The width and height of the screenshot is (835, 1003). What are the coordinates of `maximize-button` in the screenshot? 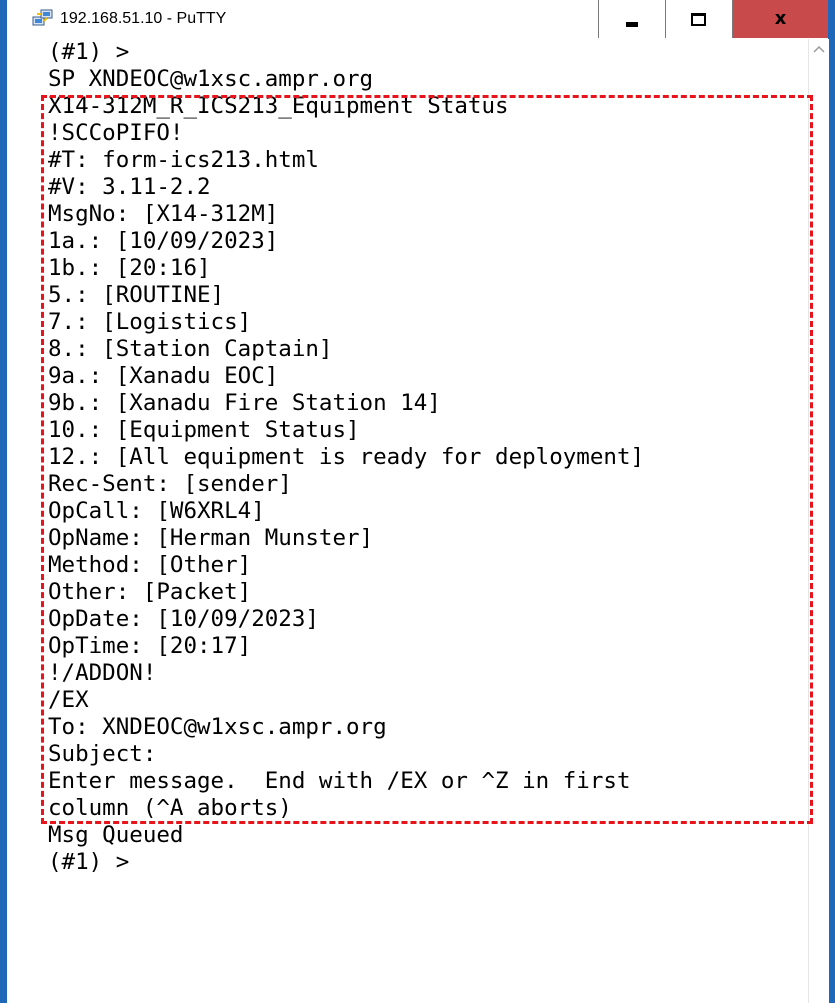 It's located at (698, 19).